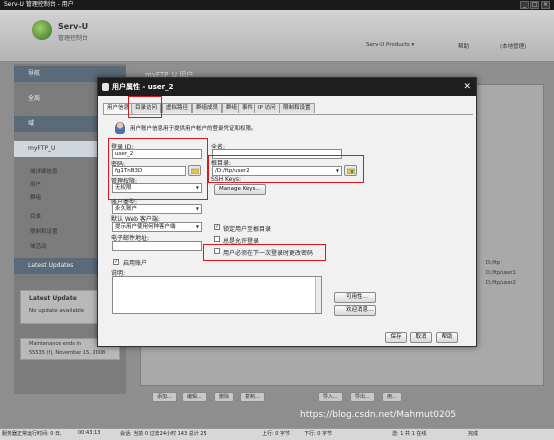 The image size is (554, 440). Describe the element at coordinates (277, 5) in the screenshot. I see `window-title-bar: Serv-U 管理控制台 - 用户 _ □ ×` at that location.